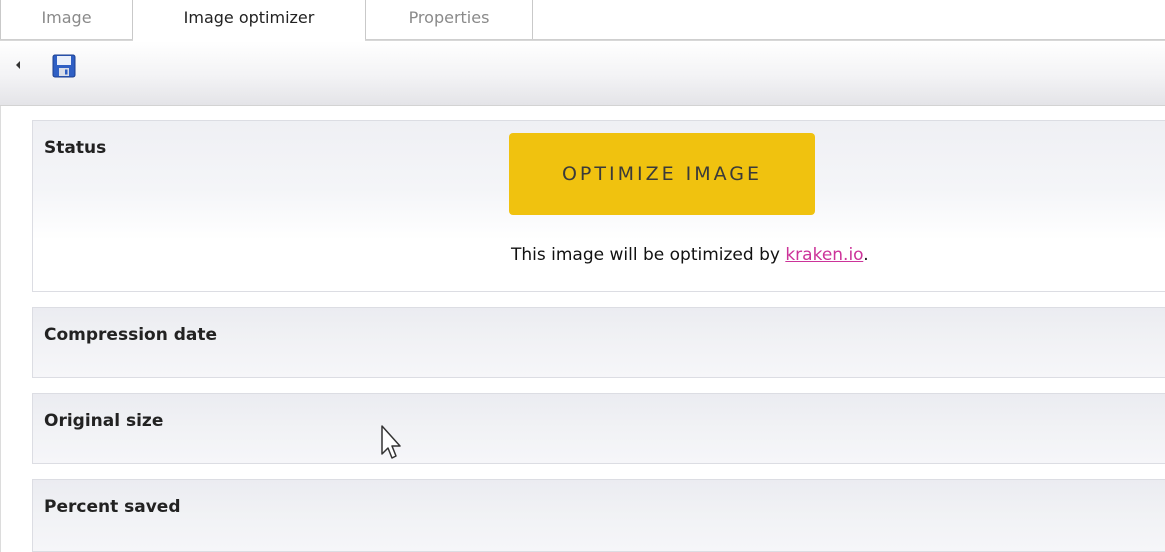 This screenshot has width=1165, height=552. What do you see at coordinates (582, 73) in the screenshot?
I see `toolbar` at bounding box center [582, 73].